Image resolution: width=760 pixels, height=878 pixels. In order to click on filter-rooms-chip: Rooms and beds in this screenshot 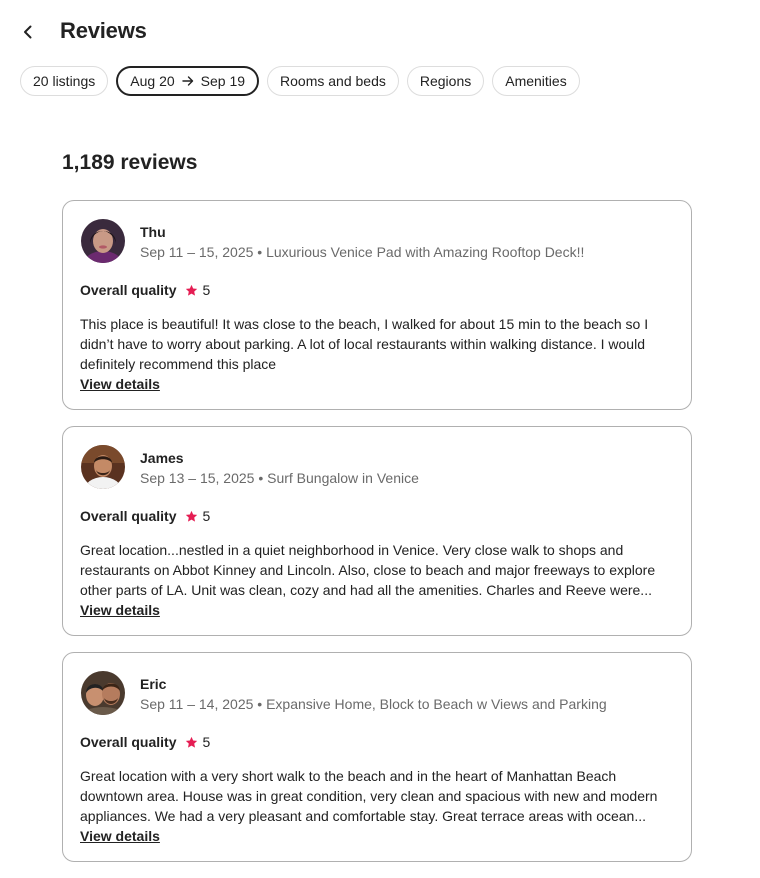, I will do `click(333, 81)`.